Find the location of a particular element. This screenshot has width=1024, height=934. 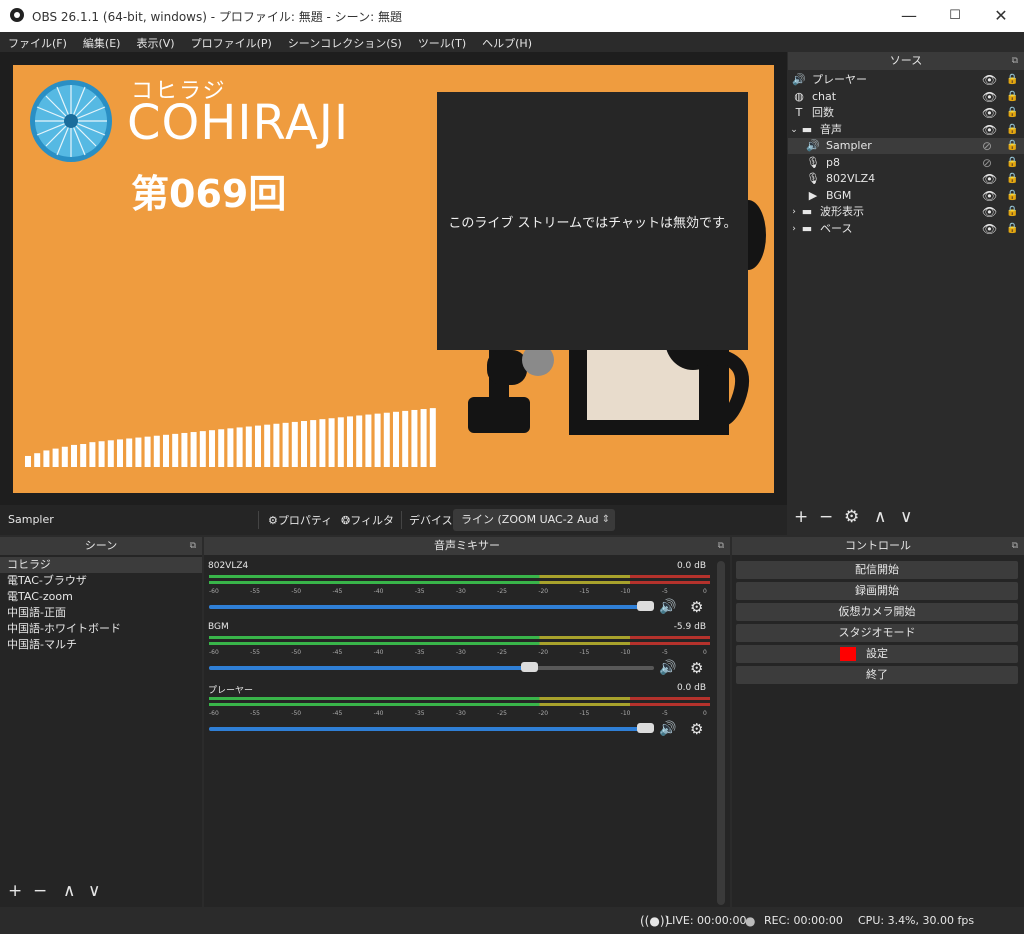

source-item: 🔊 プレーヤー 👁 🔒 is located at coordinates (906, 80).